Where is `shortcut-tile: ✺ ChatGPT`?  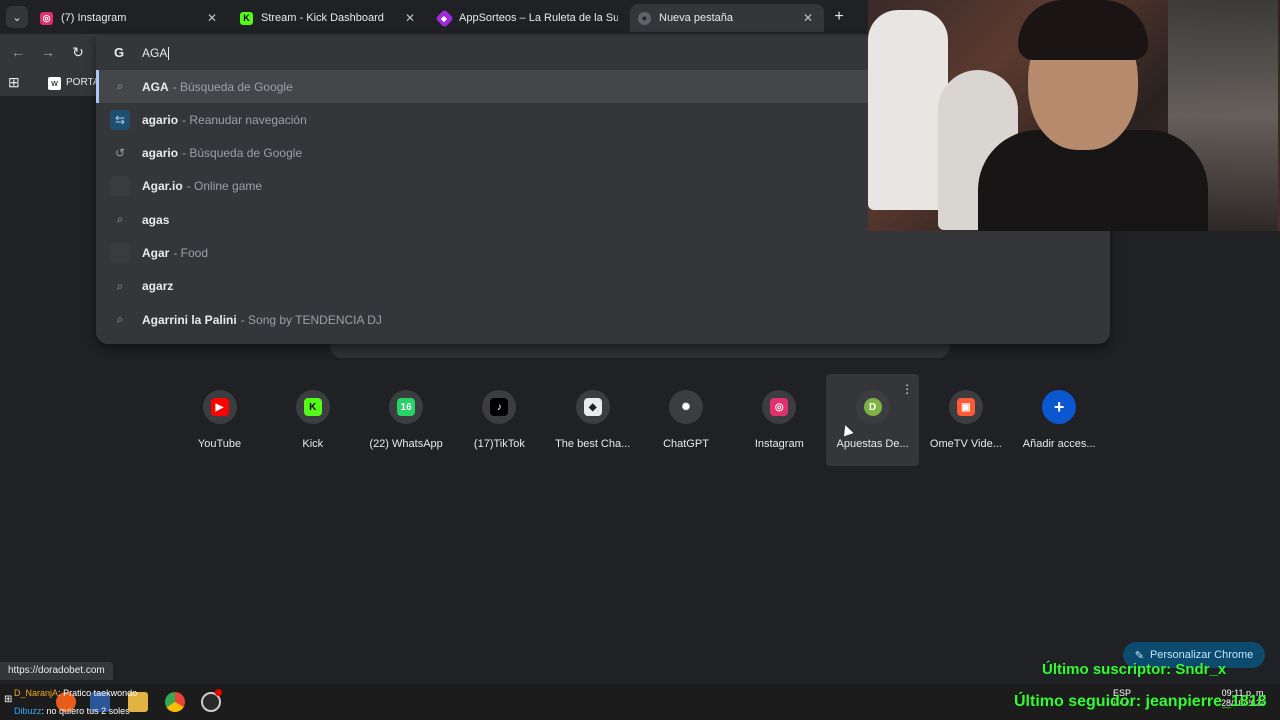
shortcut-tile: ✺ ChatGPT is located at coordinates (686, 420).